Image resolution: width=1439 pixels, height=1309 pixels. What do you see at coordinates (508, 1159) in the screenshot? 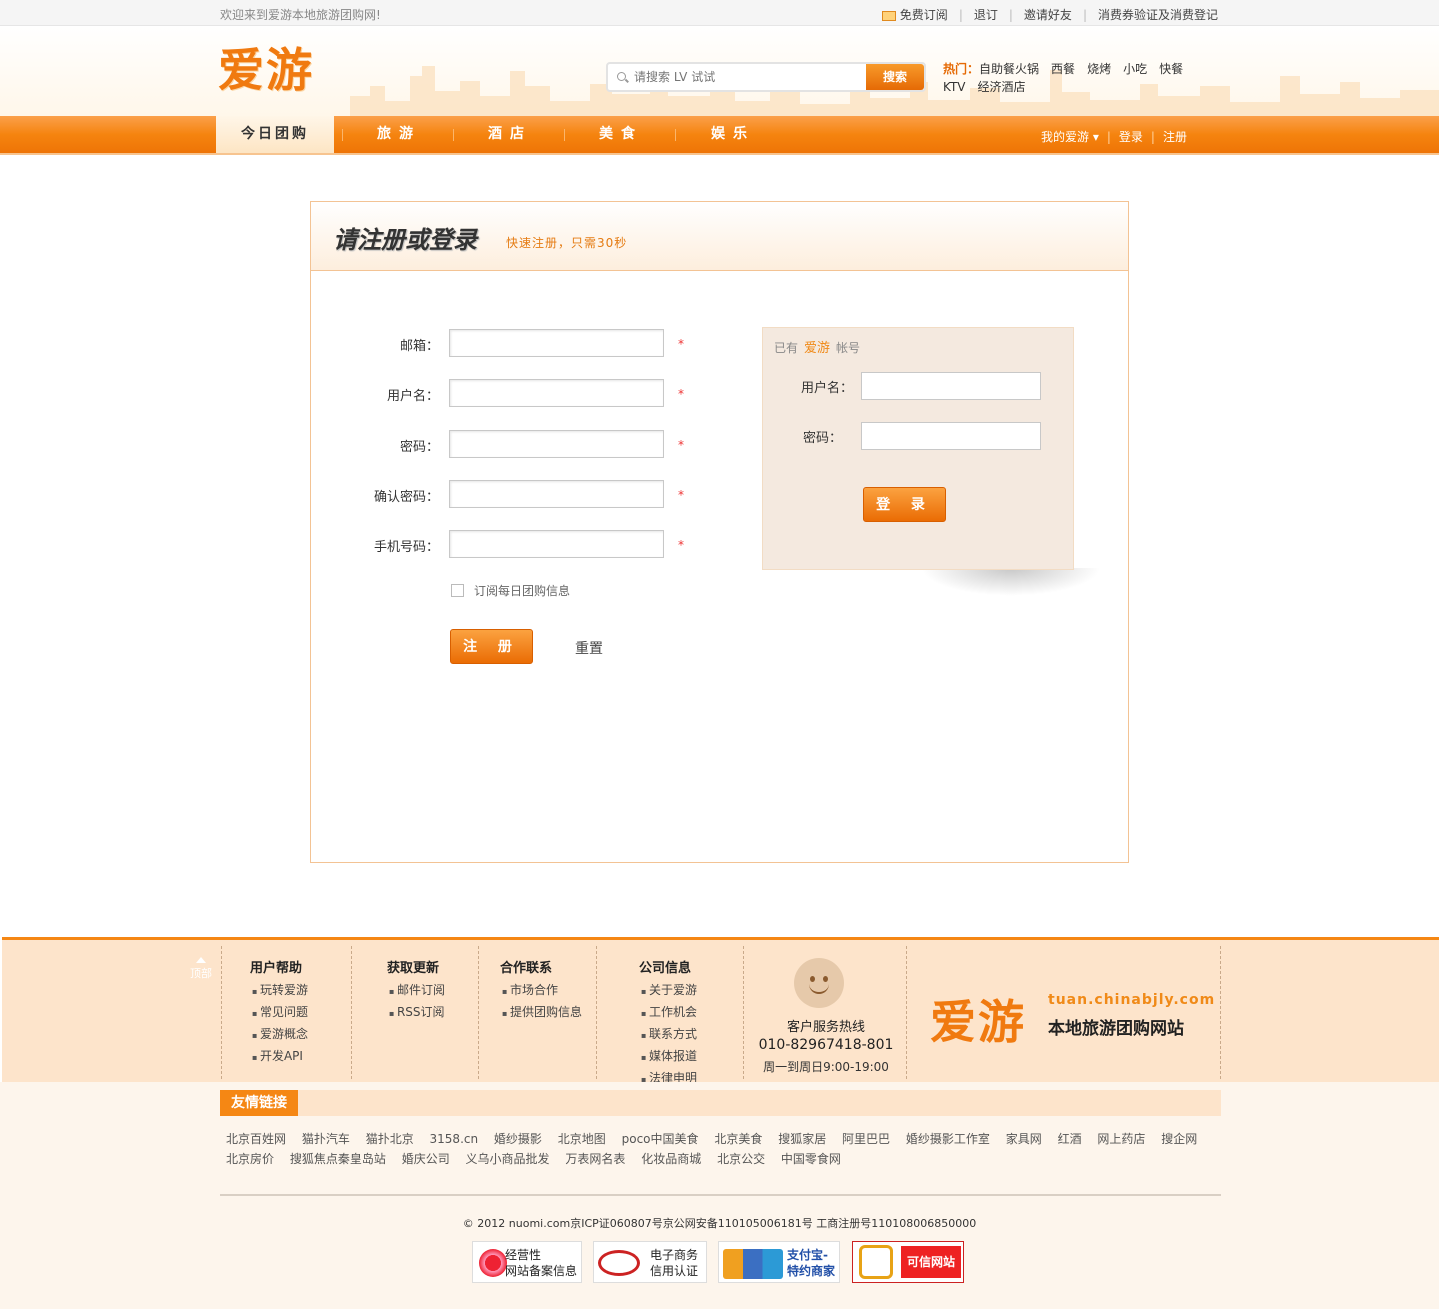
I see `friend-link: 义乌小商品批发` at bounding box center [508, 1159].